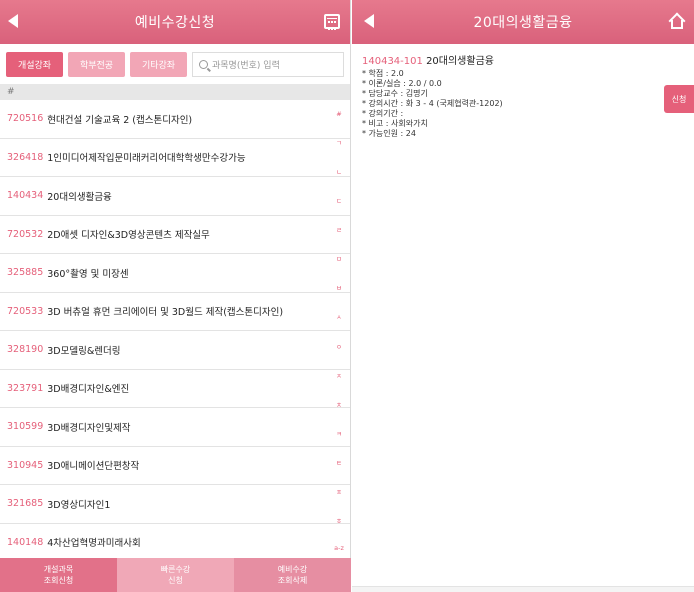  What do you see at coordinates (383, 113) in the screenshot?
I see `detail-period: * 강의기간 :` at bounding box center [383, 113].